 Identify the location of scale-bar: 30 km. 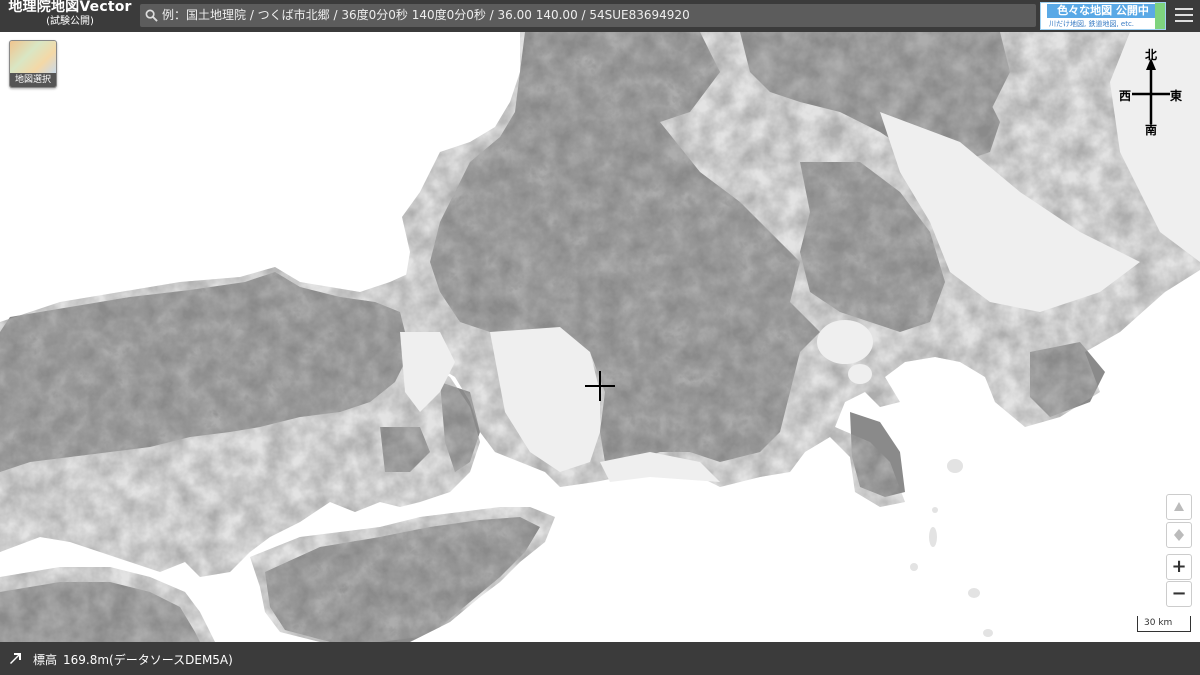
(1164, 624).